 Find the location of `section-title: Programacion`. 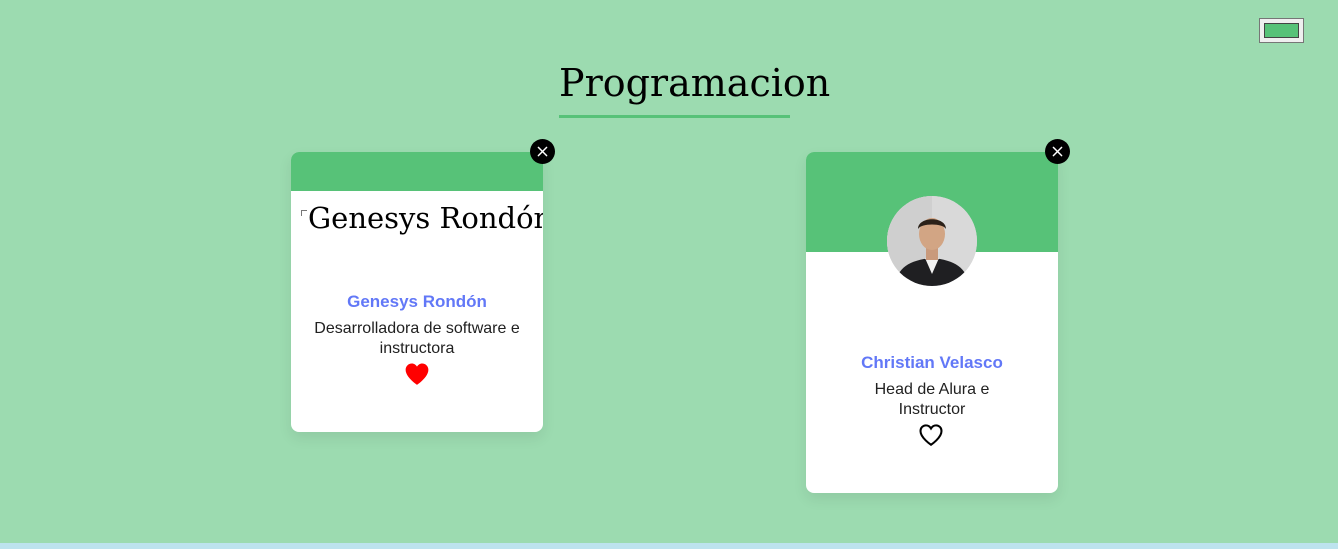

section-title: Programacion is located at coordinates (695, 83).